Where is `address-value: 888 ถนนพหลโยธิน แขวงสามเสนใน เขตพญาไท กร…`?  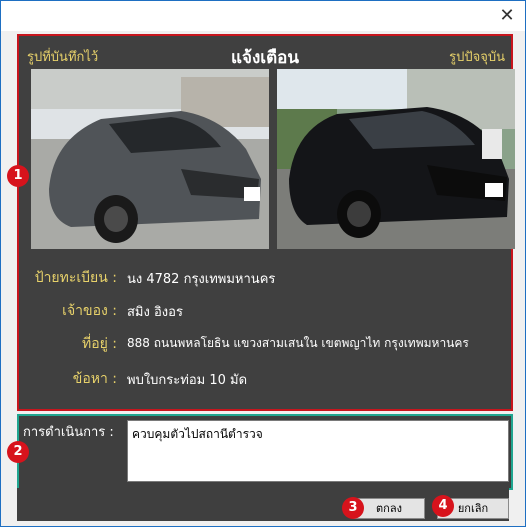
address-value: 888 ถนนพหลโยธิน แขวงสามเสนใน เขตพญาไท กร… is located at coordinates (298, 343).